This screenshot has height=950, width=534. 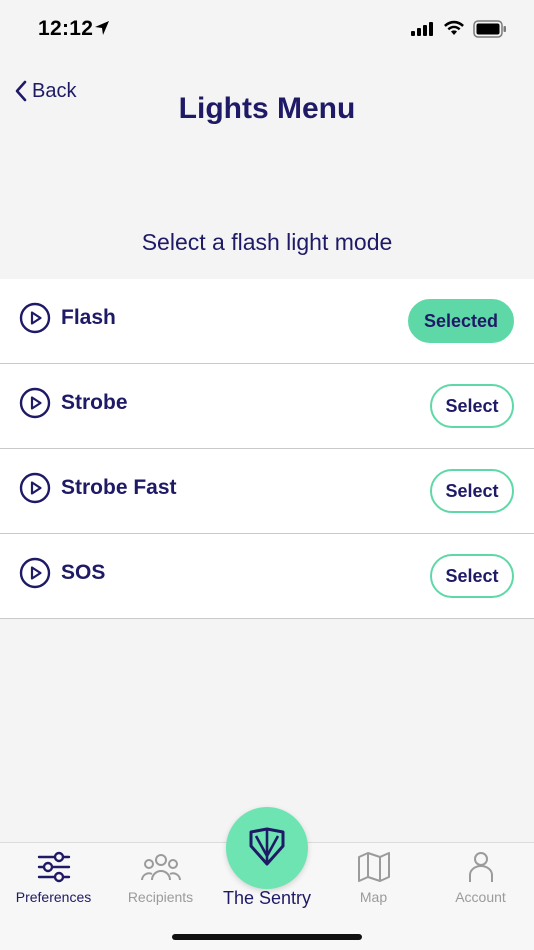 I want to click on tab-preferences: Preferences, so click(x=53, y=878).